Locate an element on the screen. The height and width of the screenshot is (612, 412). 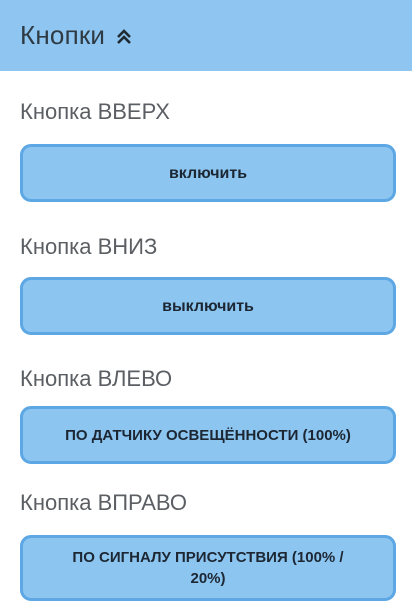
section-title: Кнопки is located at coordinates (63, 35).